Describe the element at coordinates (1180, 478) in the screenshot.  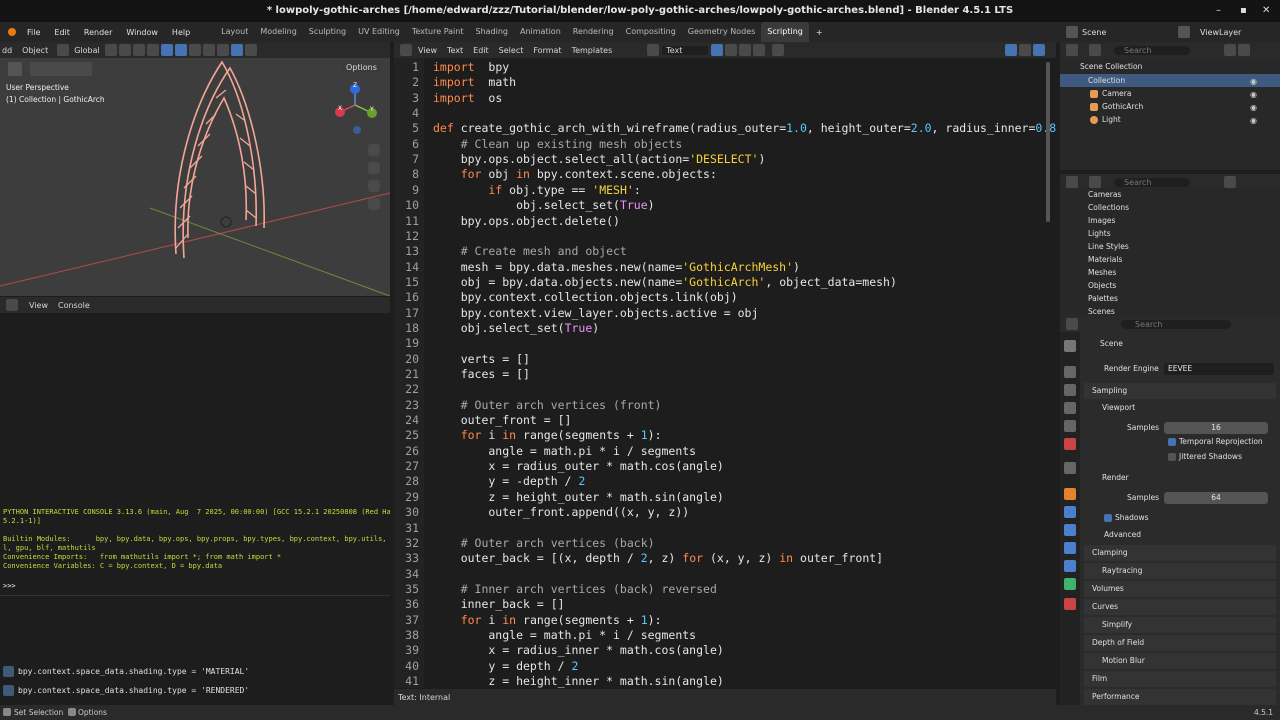
I see `subsection-render: Render` at that location.